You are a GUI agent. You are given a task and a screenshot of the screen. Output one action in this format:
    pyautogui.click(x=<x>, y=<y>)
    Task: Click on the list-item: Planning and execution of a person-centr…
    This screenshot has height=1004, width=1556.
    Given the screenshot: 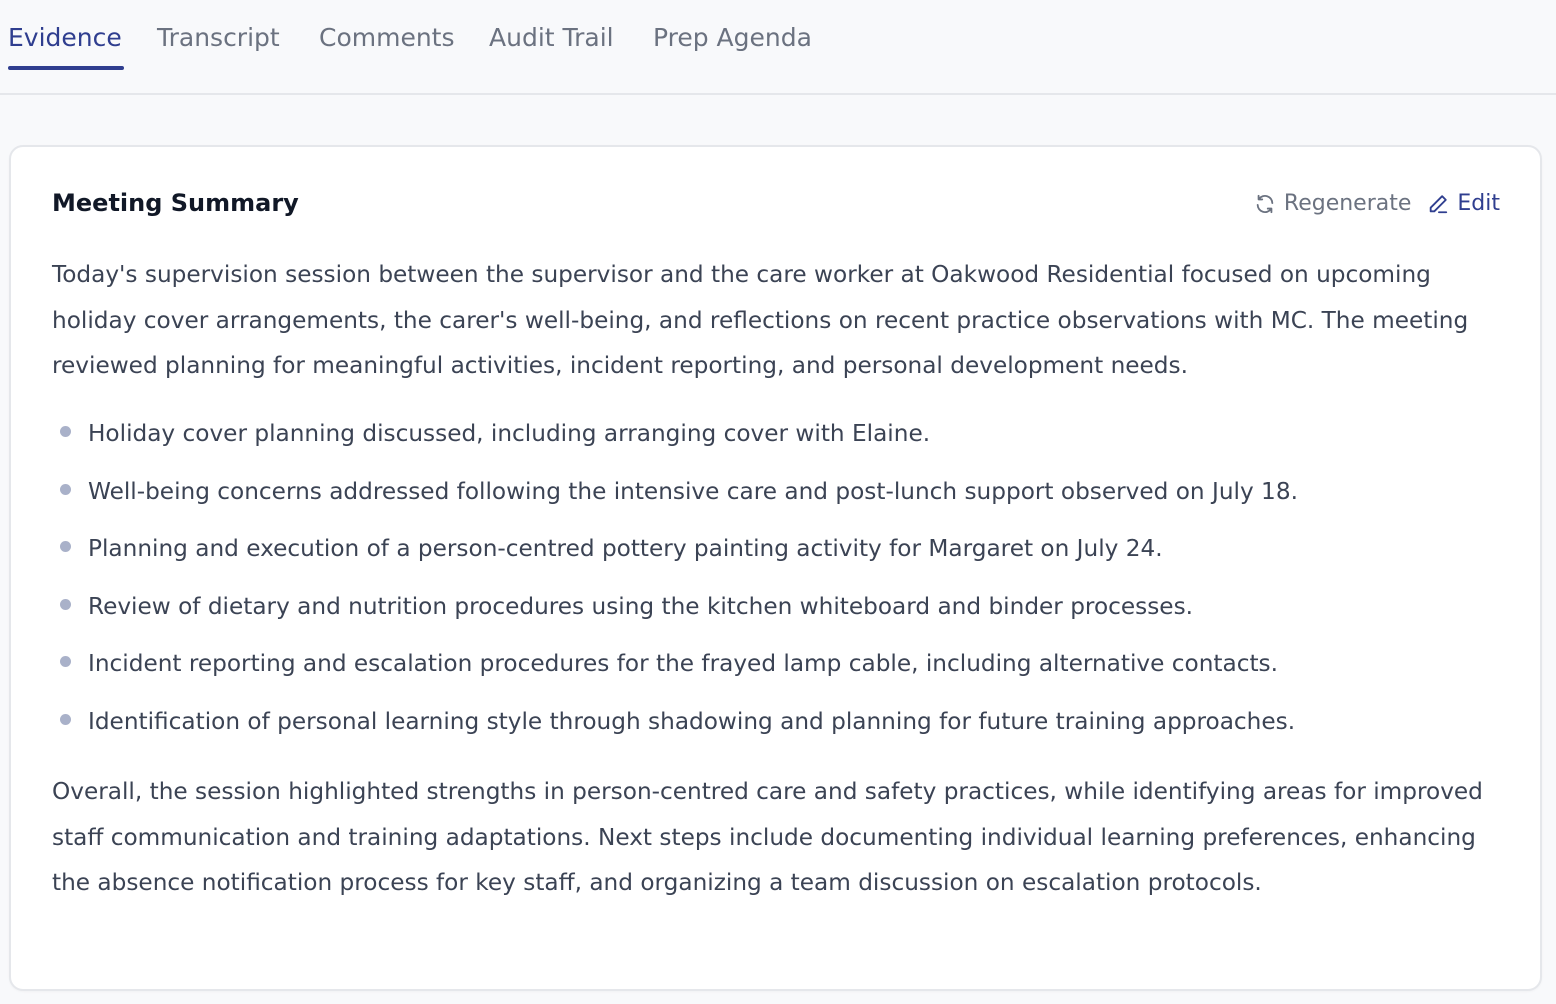 What is the action you would take?
    pyautogui.click(x=784, y=555)
    